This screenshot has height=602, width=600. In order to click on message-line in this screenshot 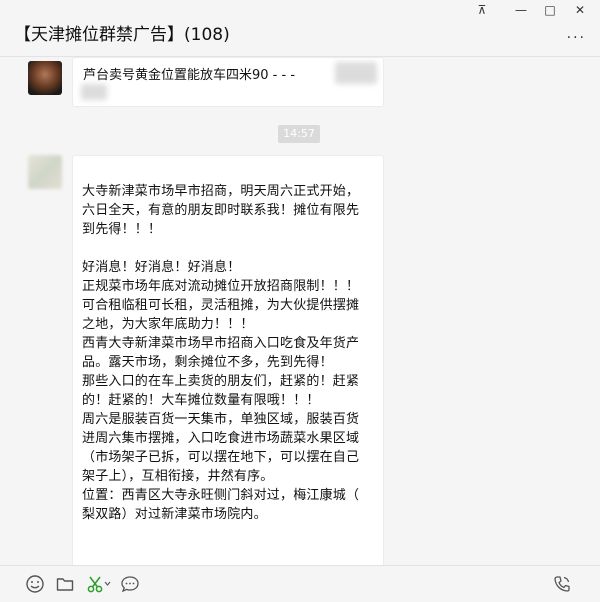, I will do `click(230, 248)`.